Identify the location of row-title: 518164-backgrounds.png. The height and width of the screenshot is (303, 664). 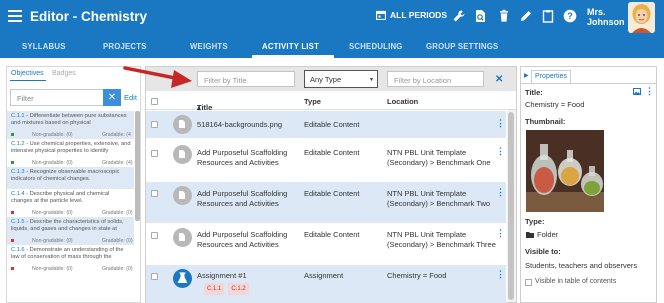
(239, 125).